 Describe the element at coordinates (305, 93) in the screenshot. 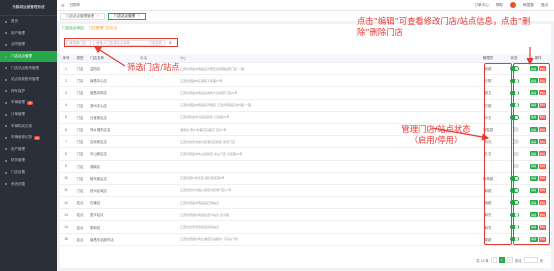

I see `table-row: 3 门店 南昌向阳店 江西省南昌市南昌县向阳大道向阳门店23号 超五 编辑 删除` at that location.